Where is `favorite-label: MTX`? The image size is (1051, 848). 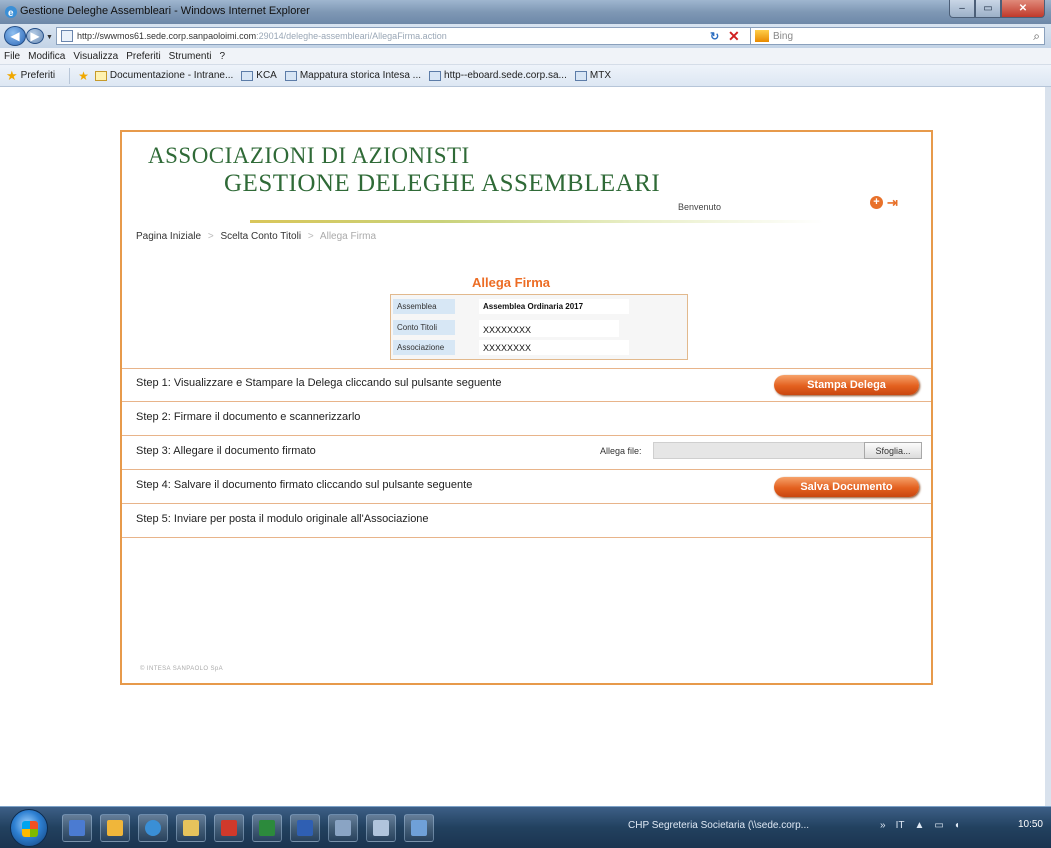 favorite-label: MTX is located at coordinates (600, 75).